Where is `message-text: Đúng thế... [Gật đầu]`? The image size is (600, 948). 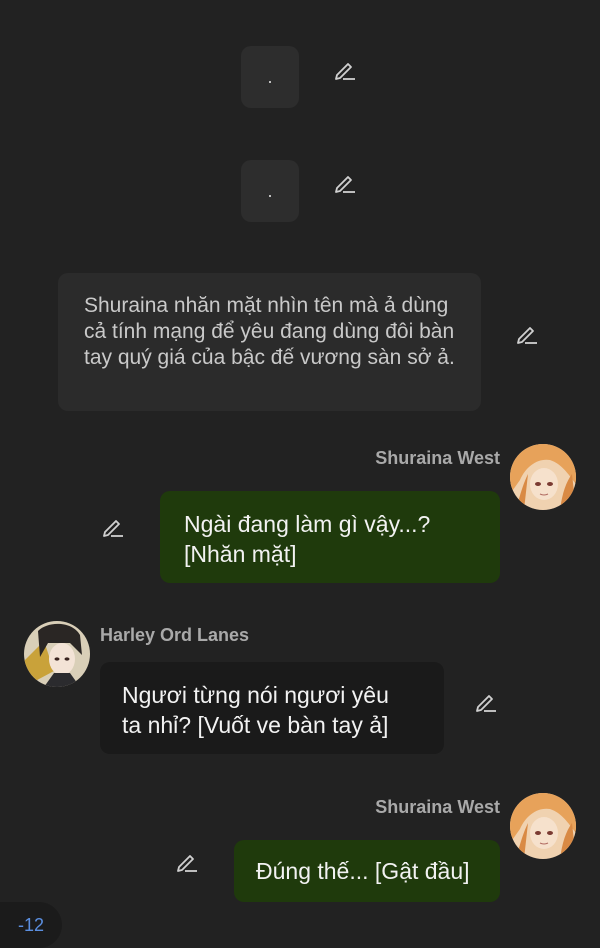 message-text: Đúng thế... [Gật đầu] is located at coordinates (363, 871).